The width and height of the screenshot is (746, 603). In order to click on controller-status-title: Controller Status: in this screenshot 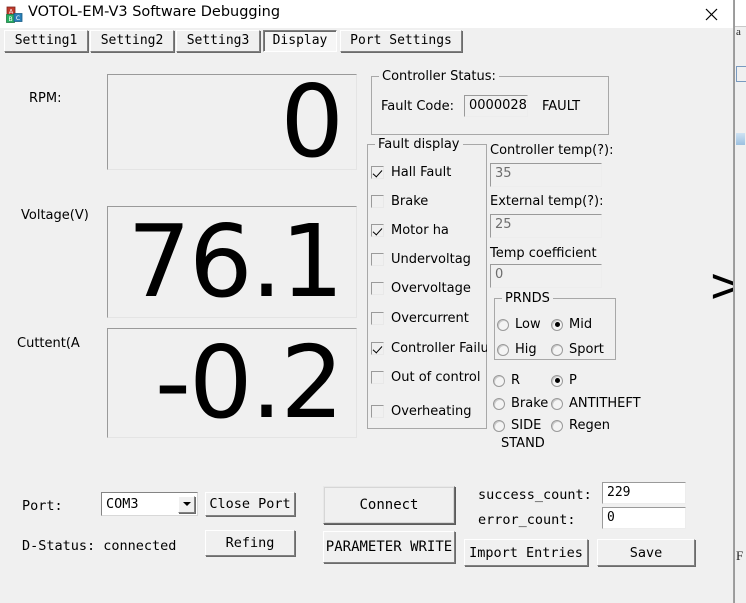, I will do `click(439, 76)`.